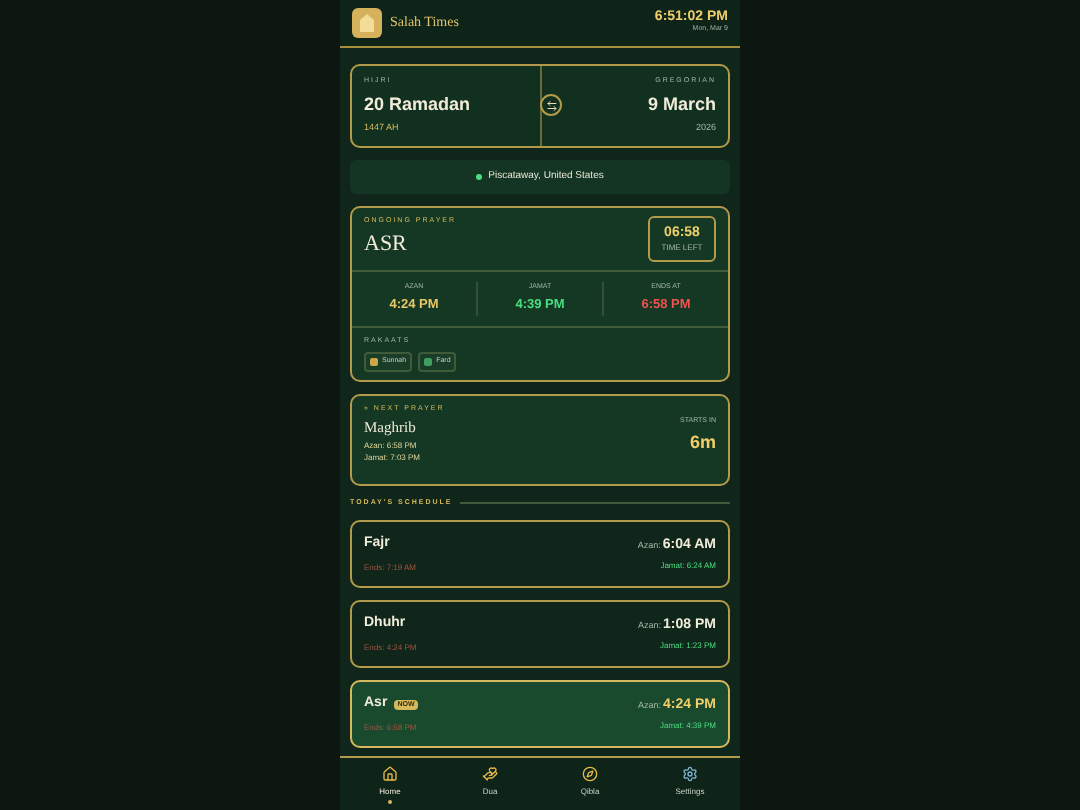  I want to click on swap-icon, so click(551, 105).